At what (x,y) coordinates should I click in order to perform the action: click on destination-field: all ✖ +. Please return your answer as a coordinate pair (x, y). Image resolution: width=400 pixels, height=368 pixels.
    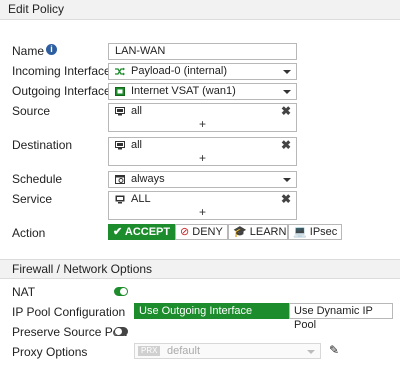
    Looking at the image, I should click on (202, 151).